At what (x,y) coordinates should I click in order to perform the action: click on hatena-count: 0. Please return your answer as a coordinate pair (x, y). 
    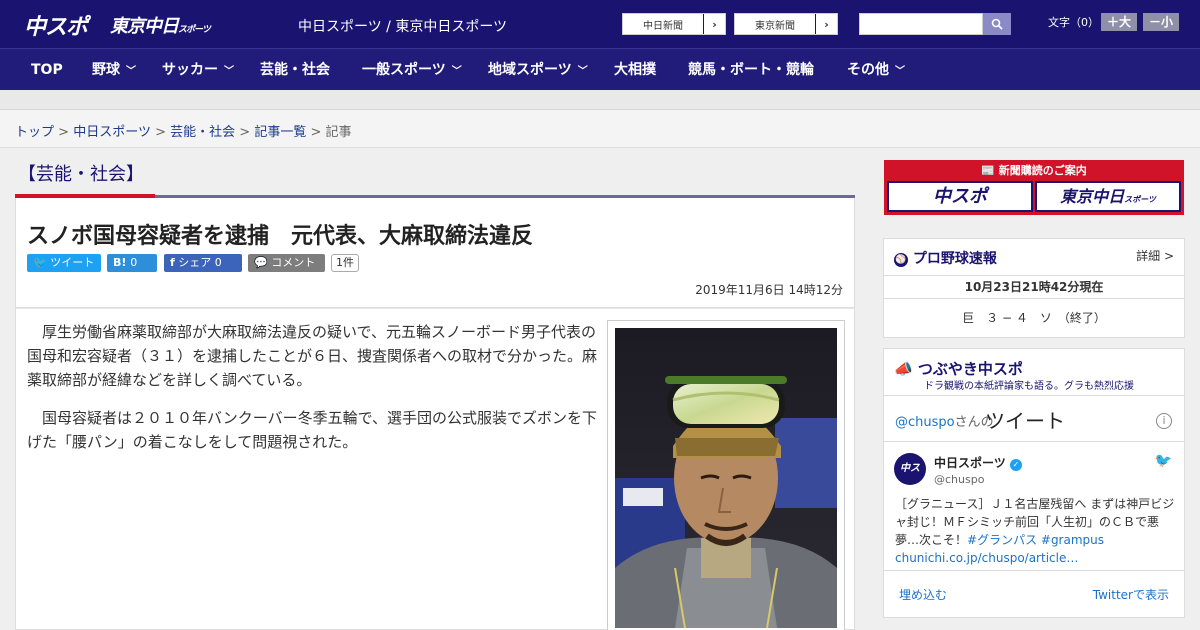
    Looking at the image, I should click on (134, 262).